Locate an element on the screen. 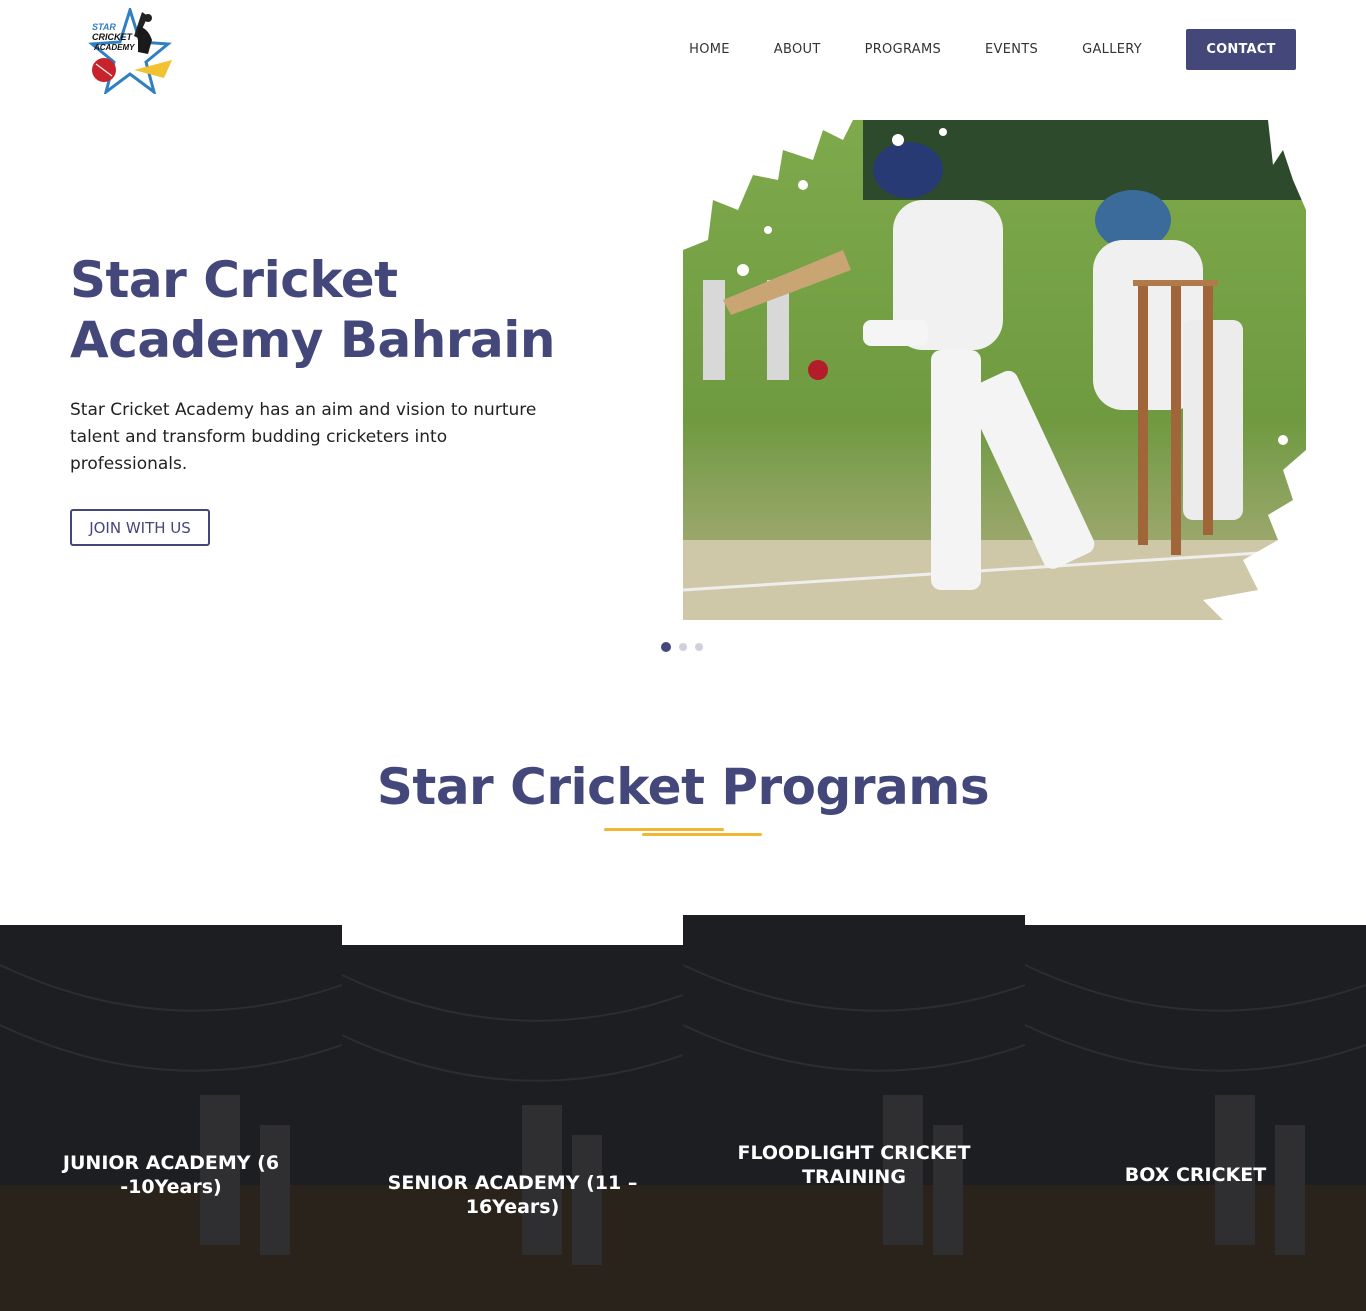 The height and width of the screenshot is (1311, 1366). title-underline is located at coordinates (684, 834).